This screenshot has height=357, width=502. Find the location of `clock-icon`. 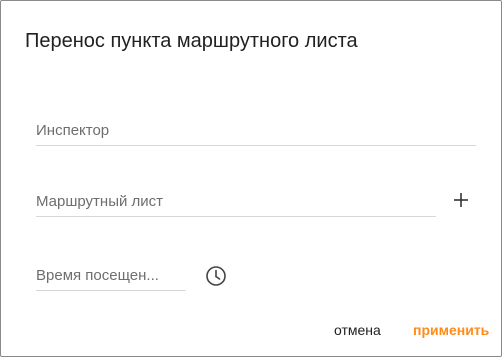

clock-icon is located at coordinates (216, 276).